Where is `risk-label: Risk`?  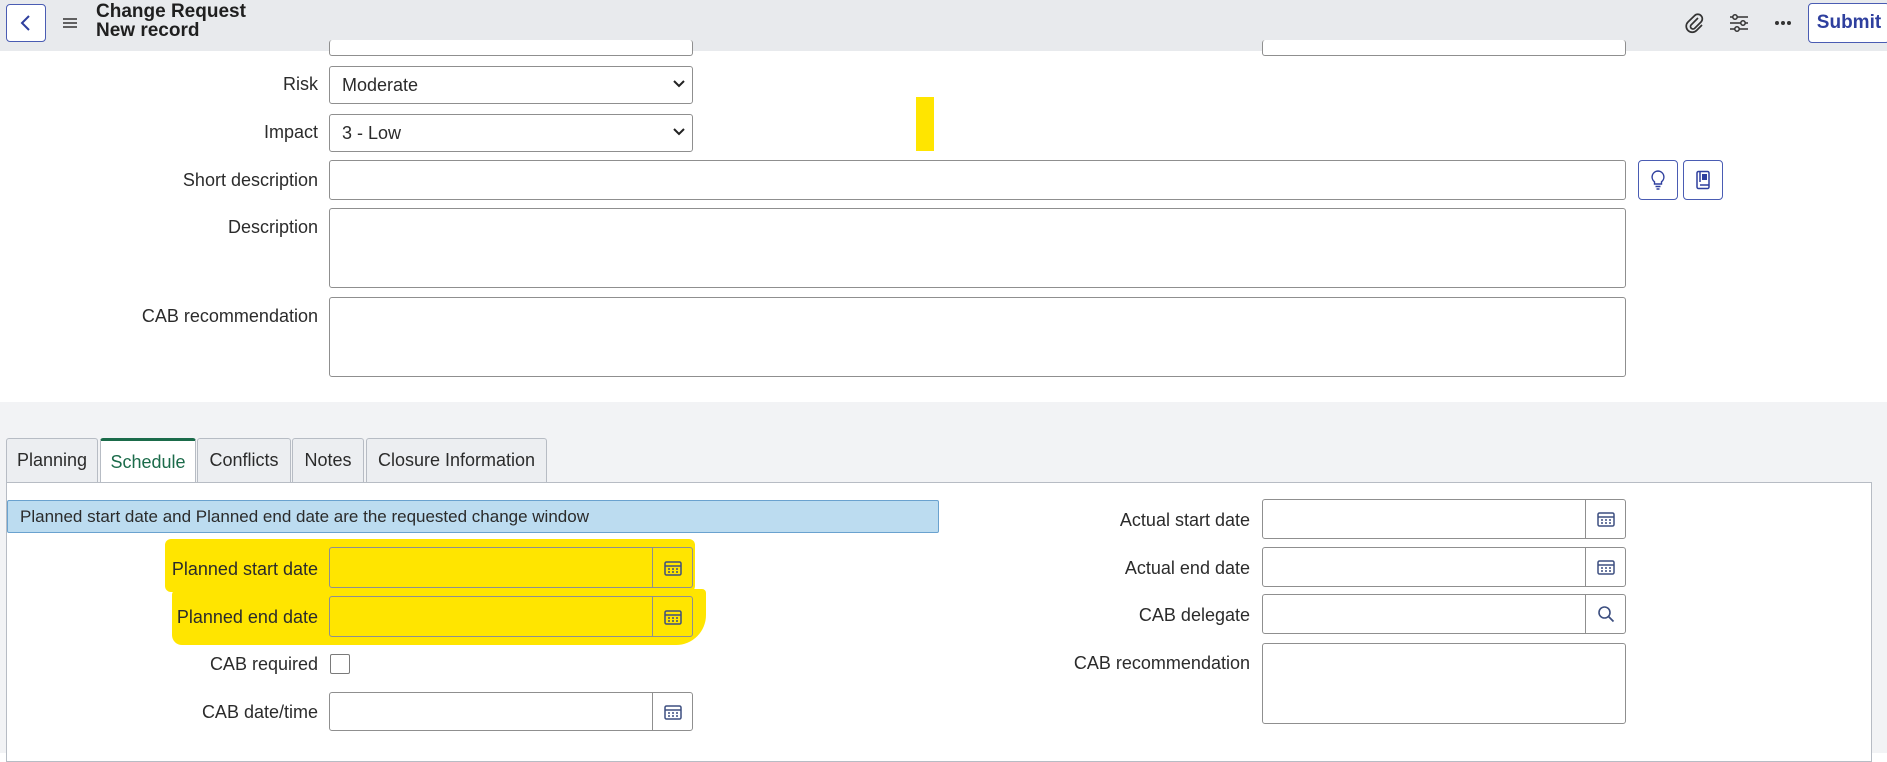
risk-label: Risk is located at coordinates (300, 84).